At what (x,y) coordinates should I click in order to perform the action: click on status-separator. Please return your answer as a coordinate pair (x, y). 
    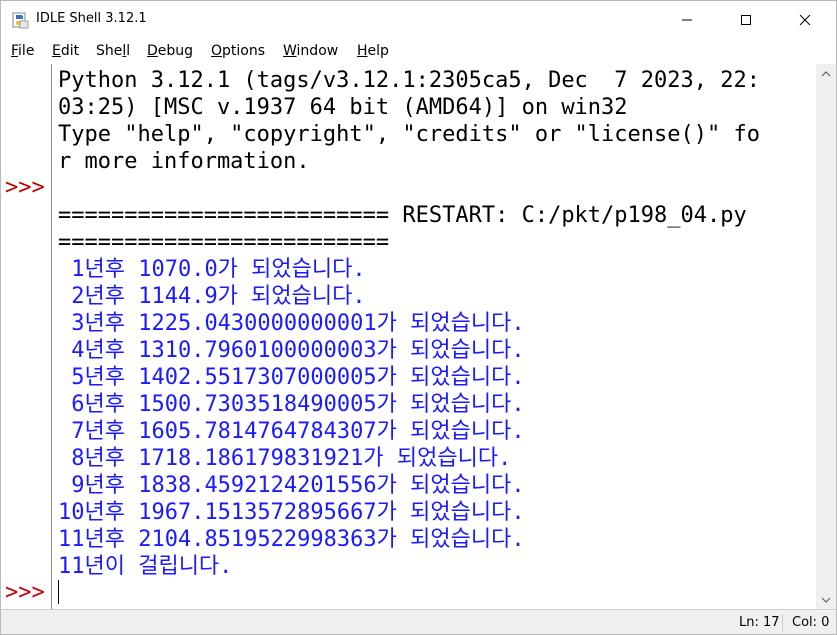
    Looking at the image, I should click on (782, 622).